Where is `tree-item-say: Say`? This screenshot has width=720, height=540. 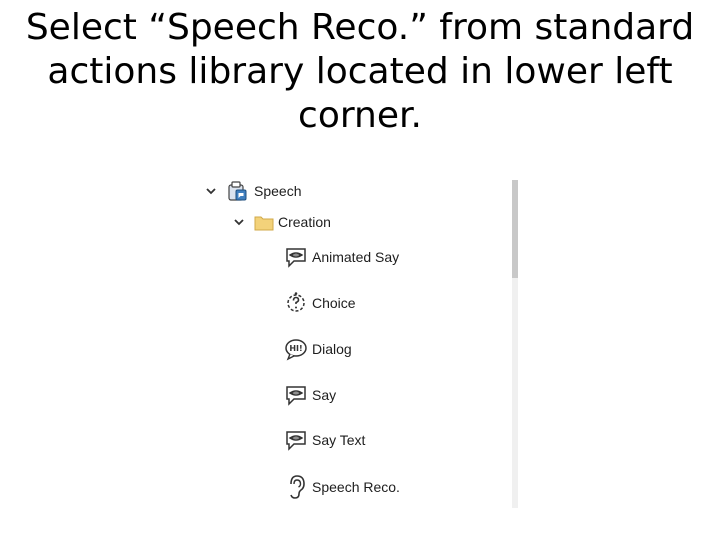 tree-item-say: Say is located at coordinates (310, 395).